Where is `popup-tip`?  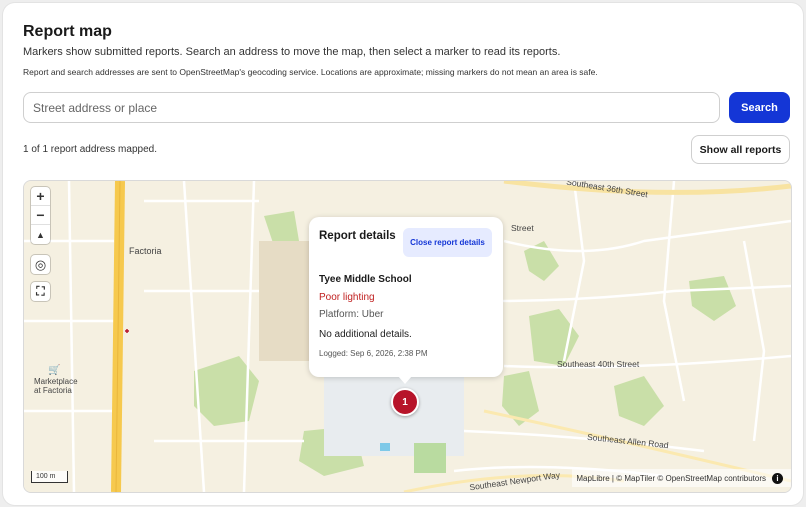
popup-tip is located at coordinates (405, 380).